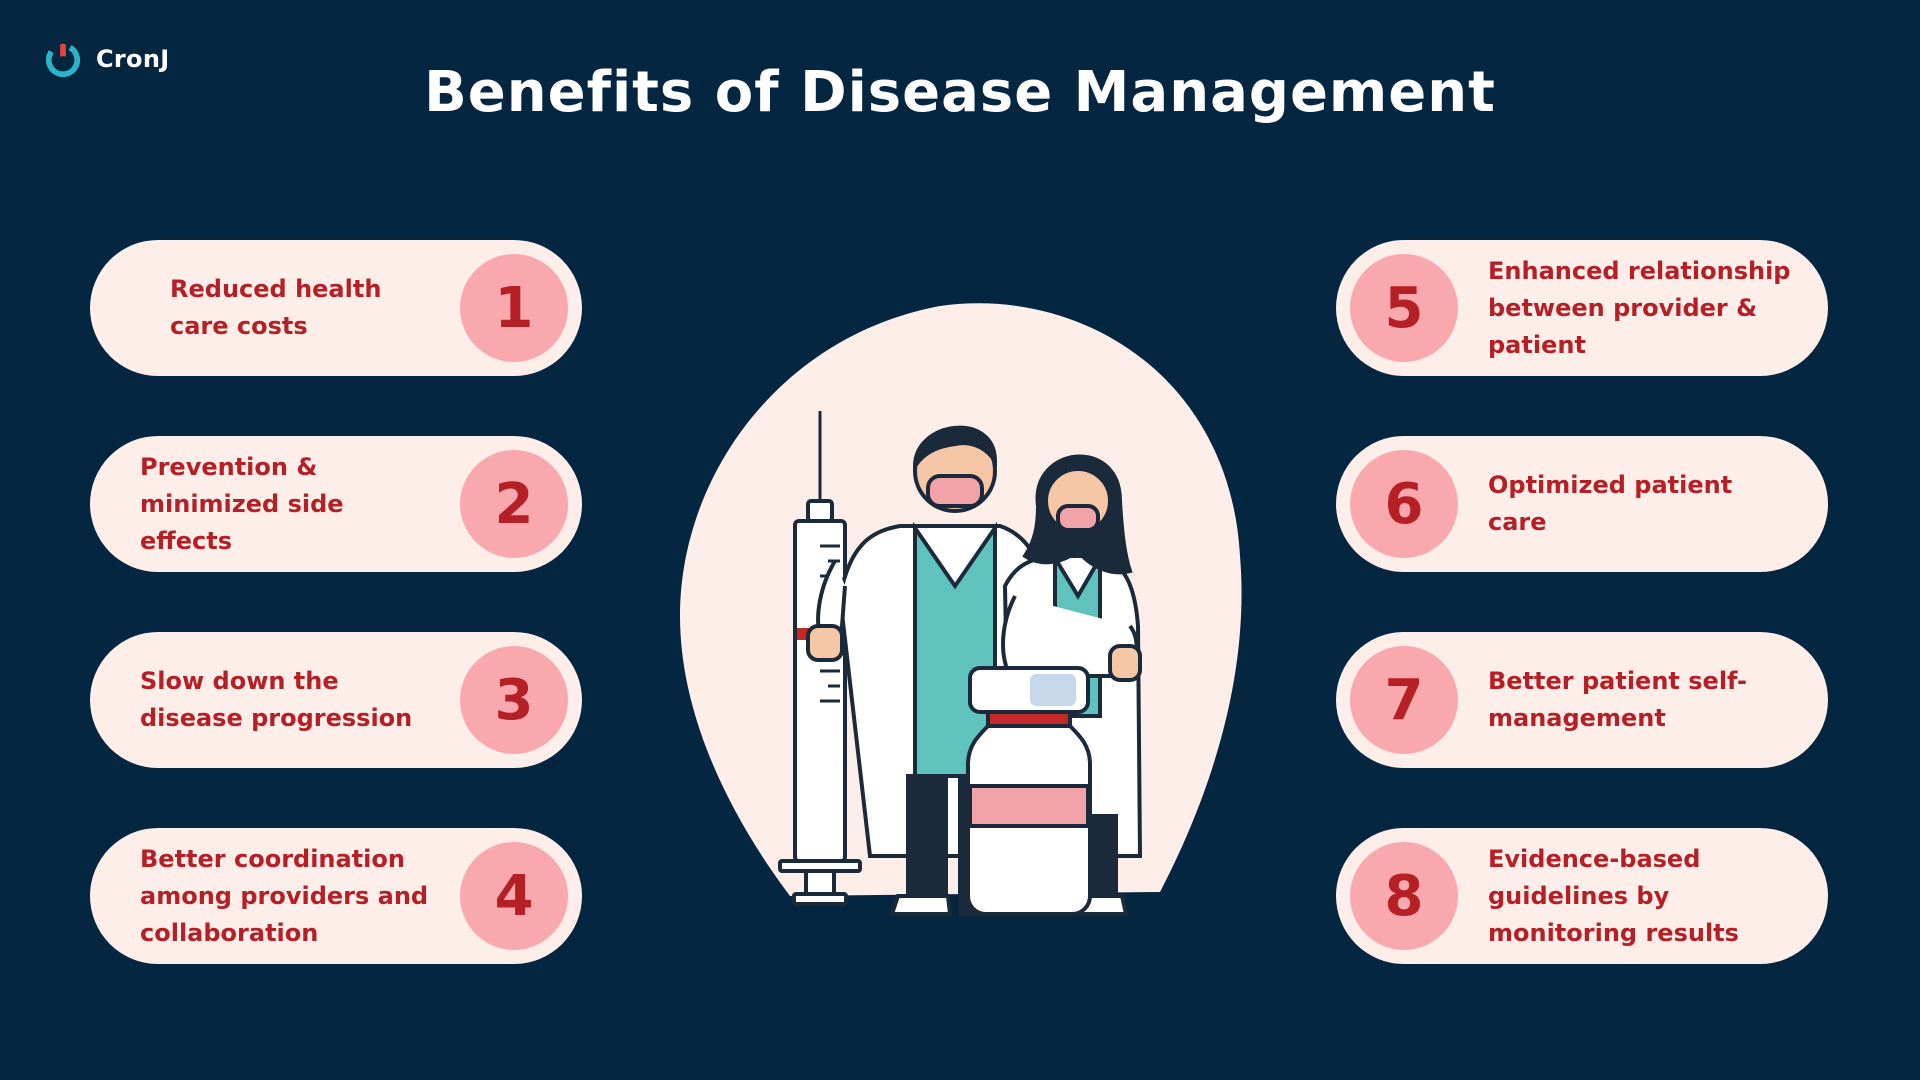 This screenshot has width=1920, height=1080. What do you see at coordinates (1404, 504) in the screenshot?
I see `benefit-number-badge: 6` at bounding box center [1404, 504].